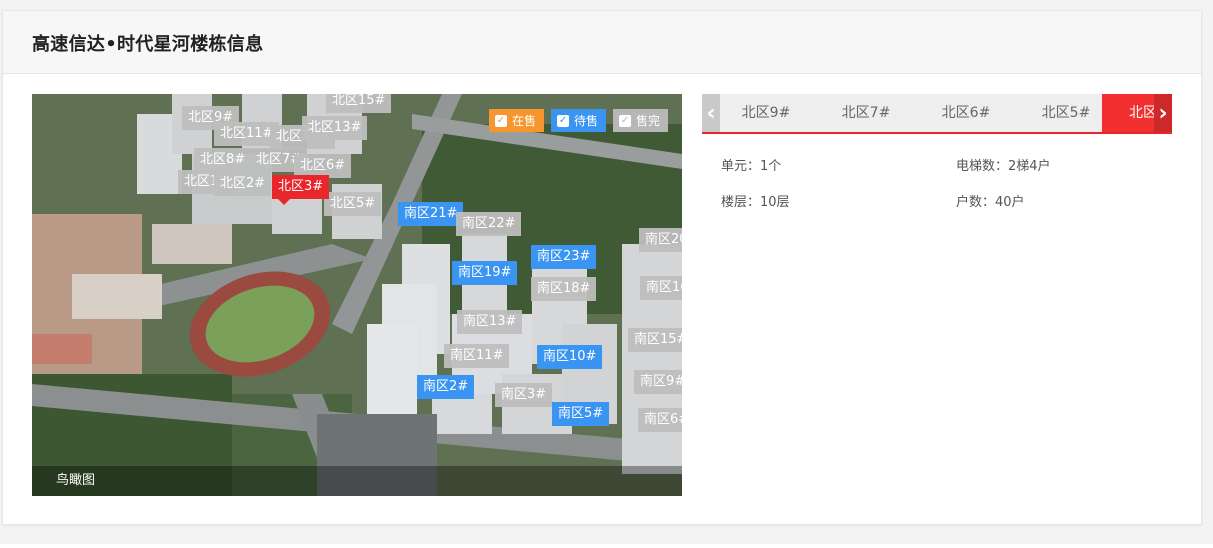  Describe the element at coordinates (564, 289) in the screenshot. I see `building-tag: 南区18#` at that location.